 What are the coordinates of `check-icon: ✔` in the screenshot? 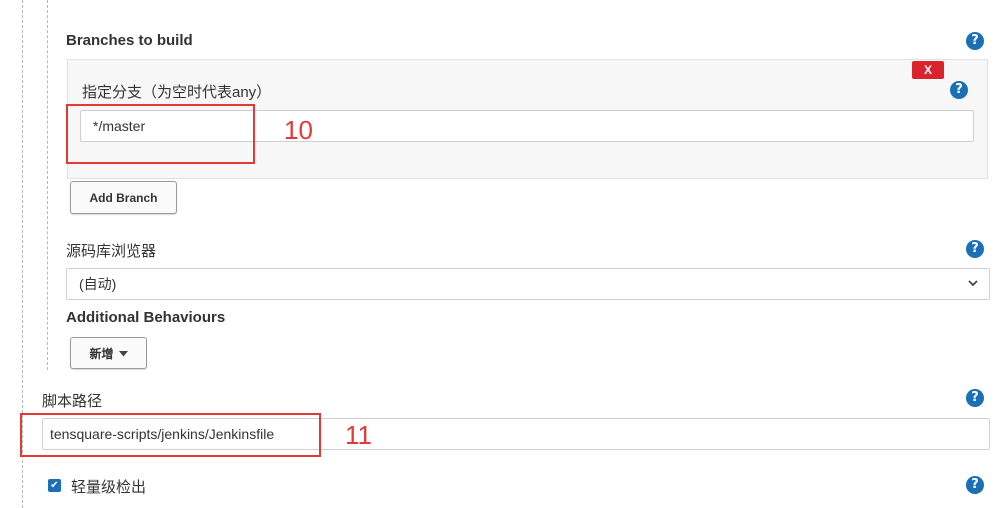 It's located at (54, 485).